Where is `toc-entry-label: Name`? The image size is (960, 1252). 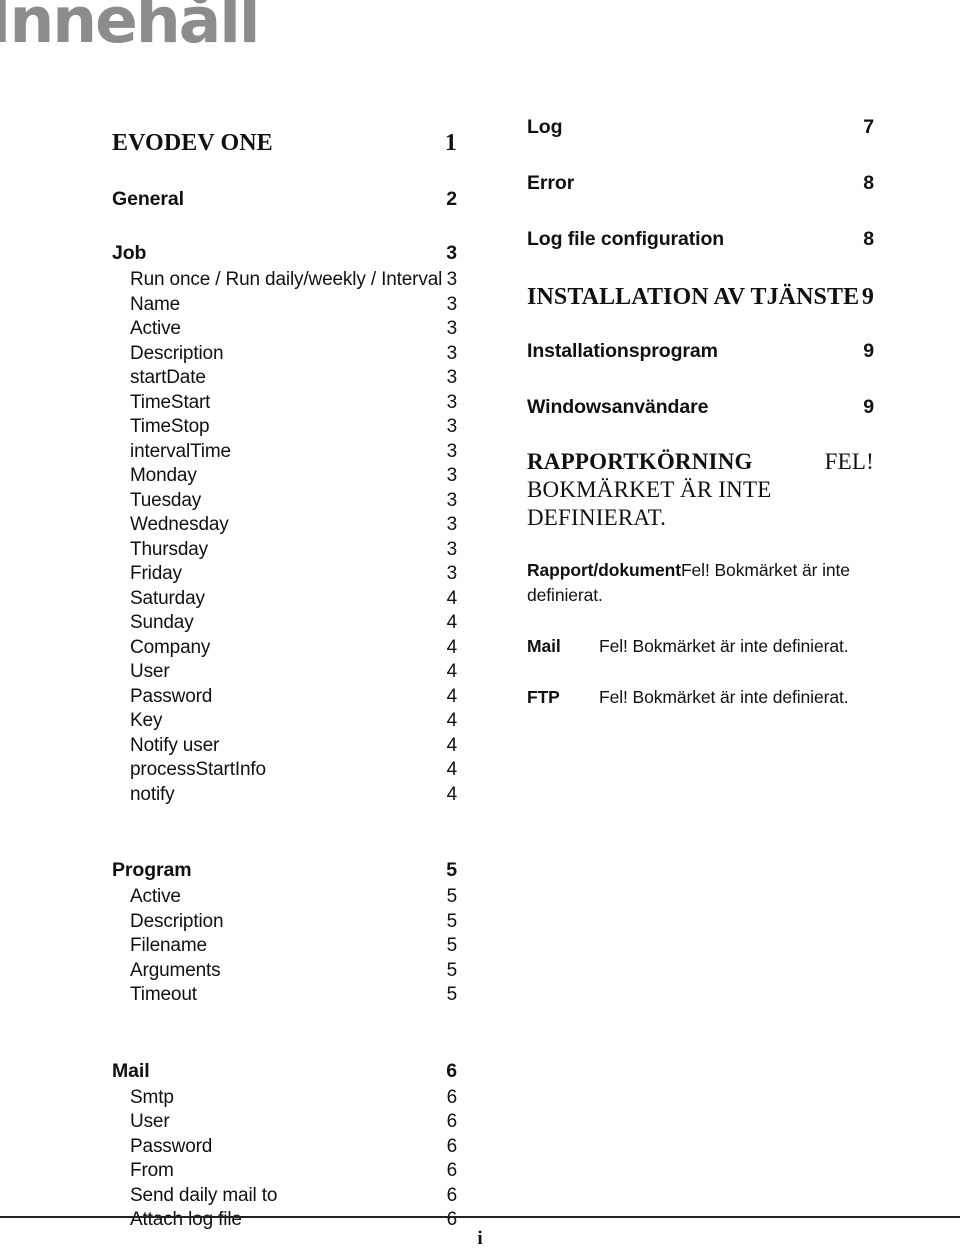 toc-entry-label: Name is located at coordinates (155, 304).